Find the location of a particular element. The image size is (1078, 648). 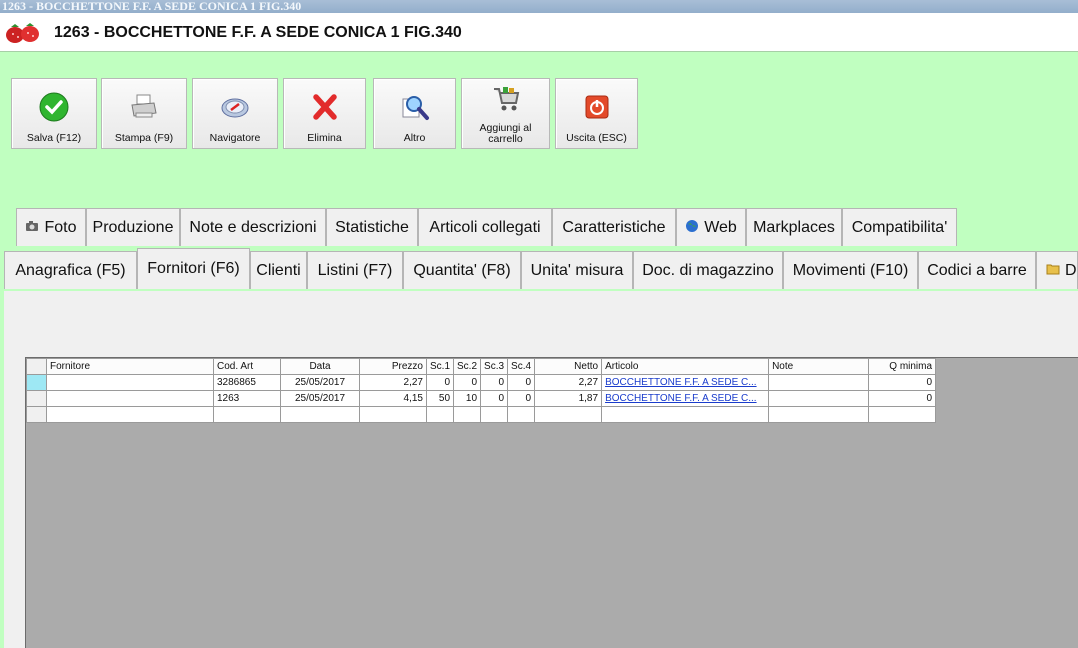

cell-netto: 2,27 is located at coordinates (568, 382).